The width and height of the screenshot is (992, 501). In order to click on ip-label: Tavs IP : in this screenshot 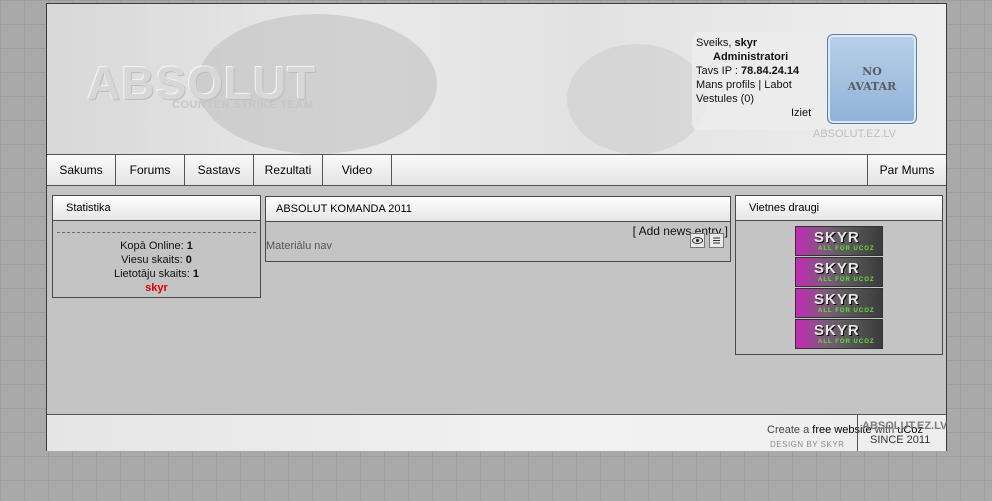, I will do `click(717, 71)`.